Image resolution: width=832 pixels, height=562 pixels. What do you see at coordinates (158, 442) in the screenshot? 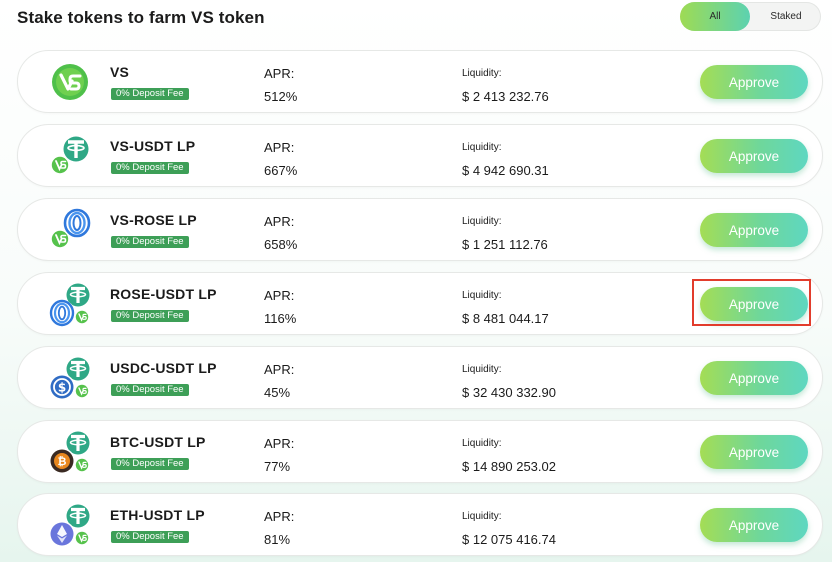
I see `farm-name: BTC-USDT LP` at bounding box center [158, 442].